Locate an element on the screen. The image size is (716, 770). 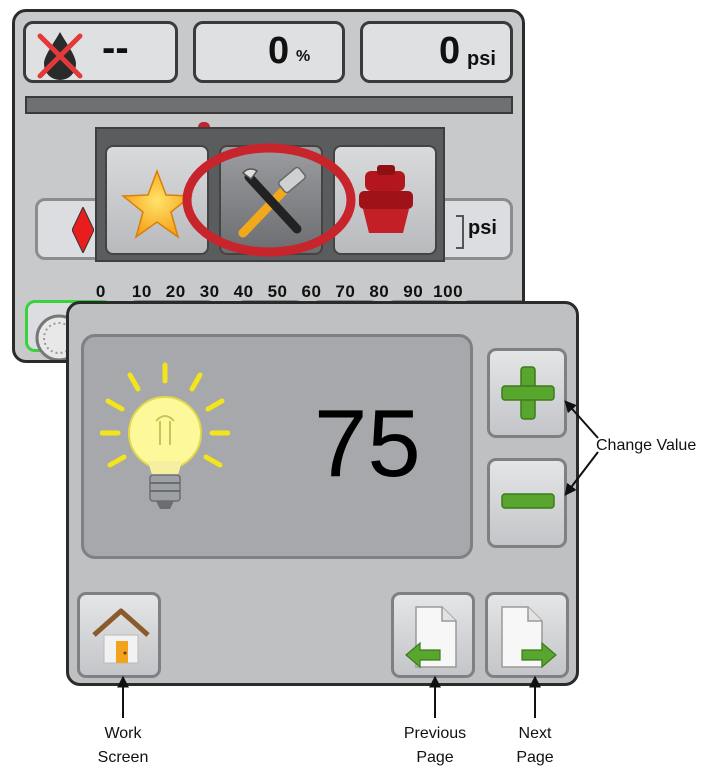
callout-line: Next is located at coordinates (535, 733).